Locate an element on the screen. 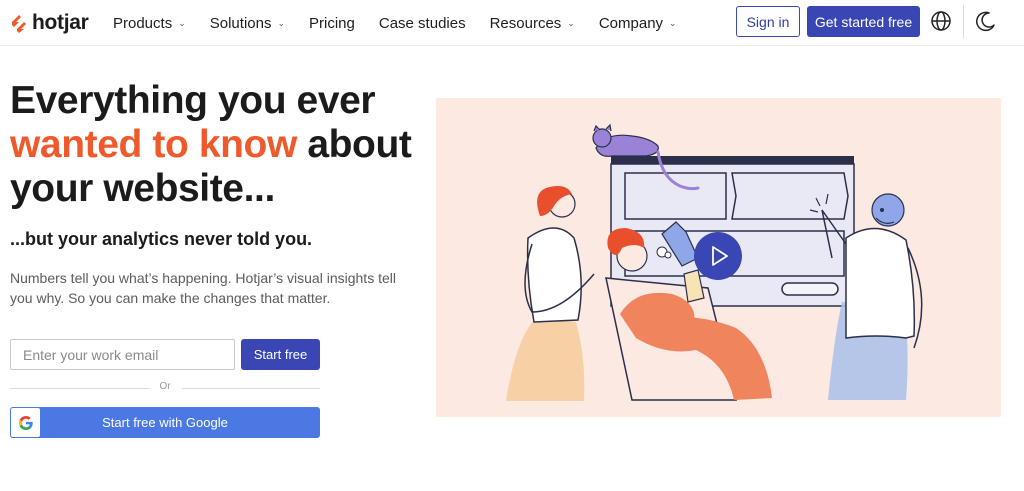 This screenshot has width=1024, height=491. nav-pricing-label: Pricing is located at coordinates (332, 23).